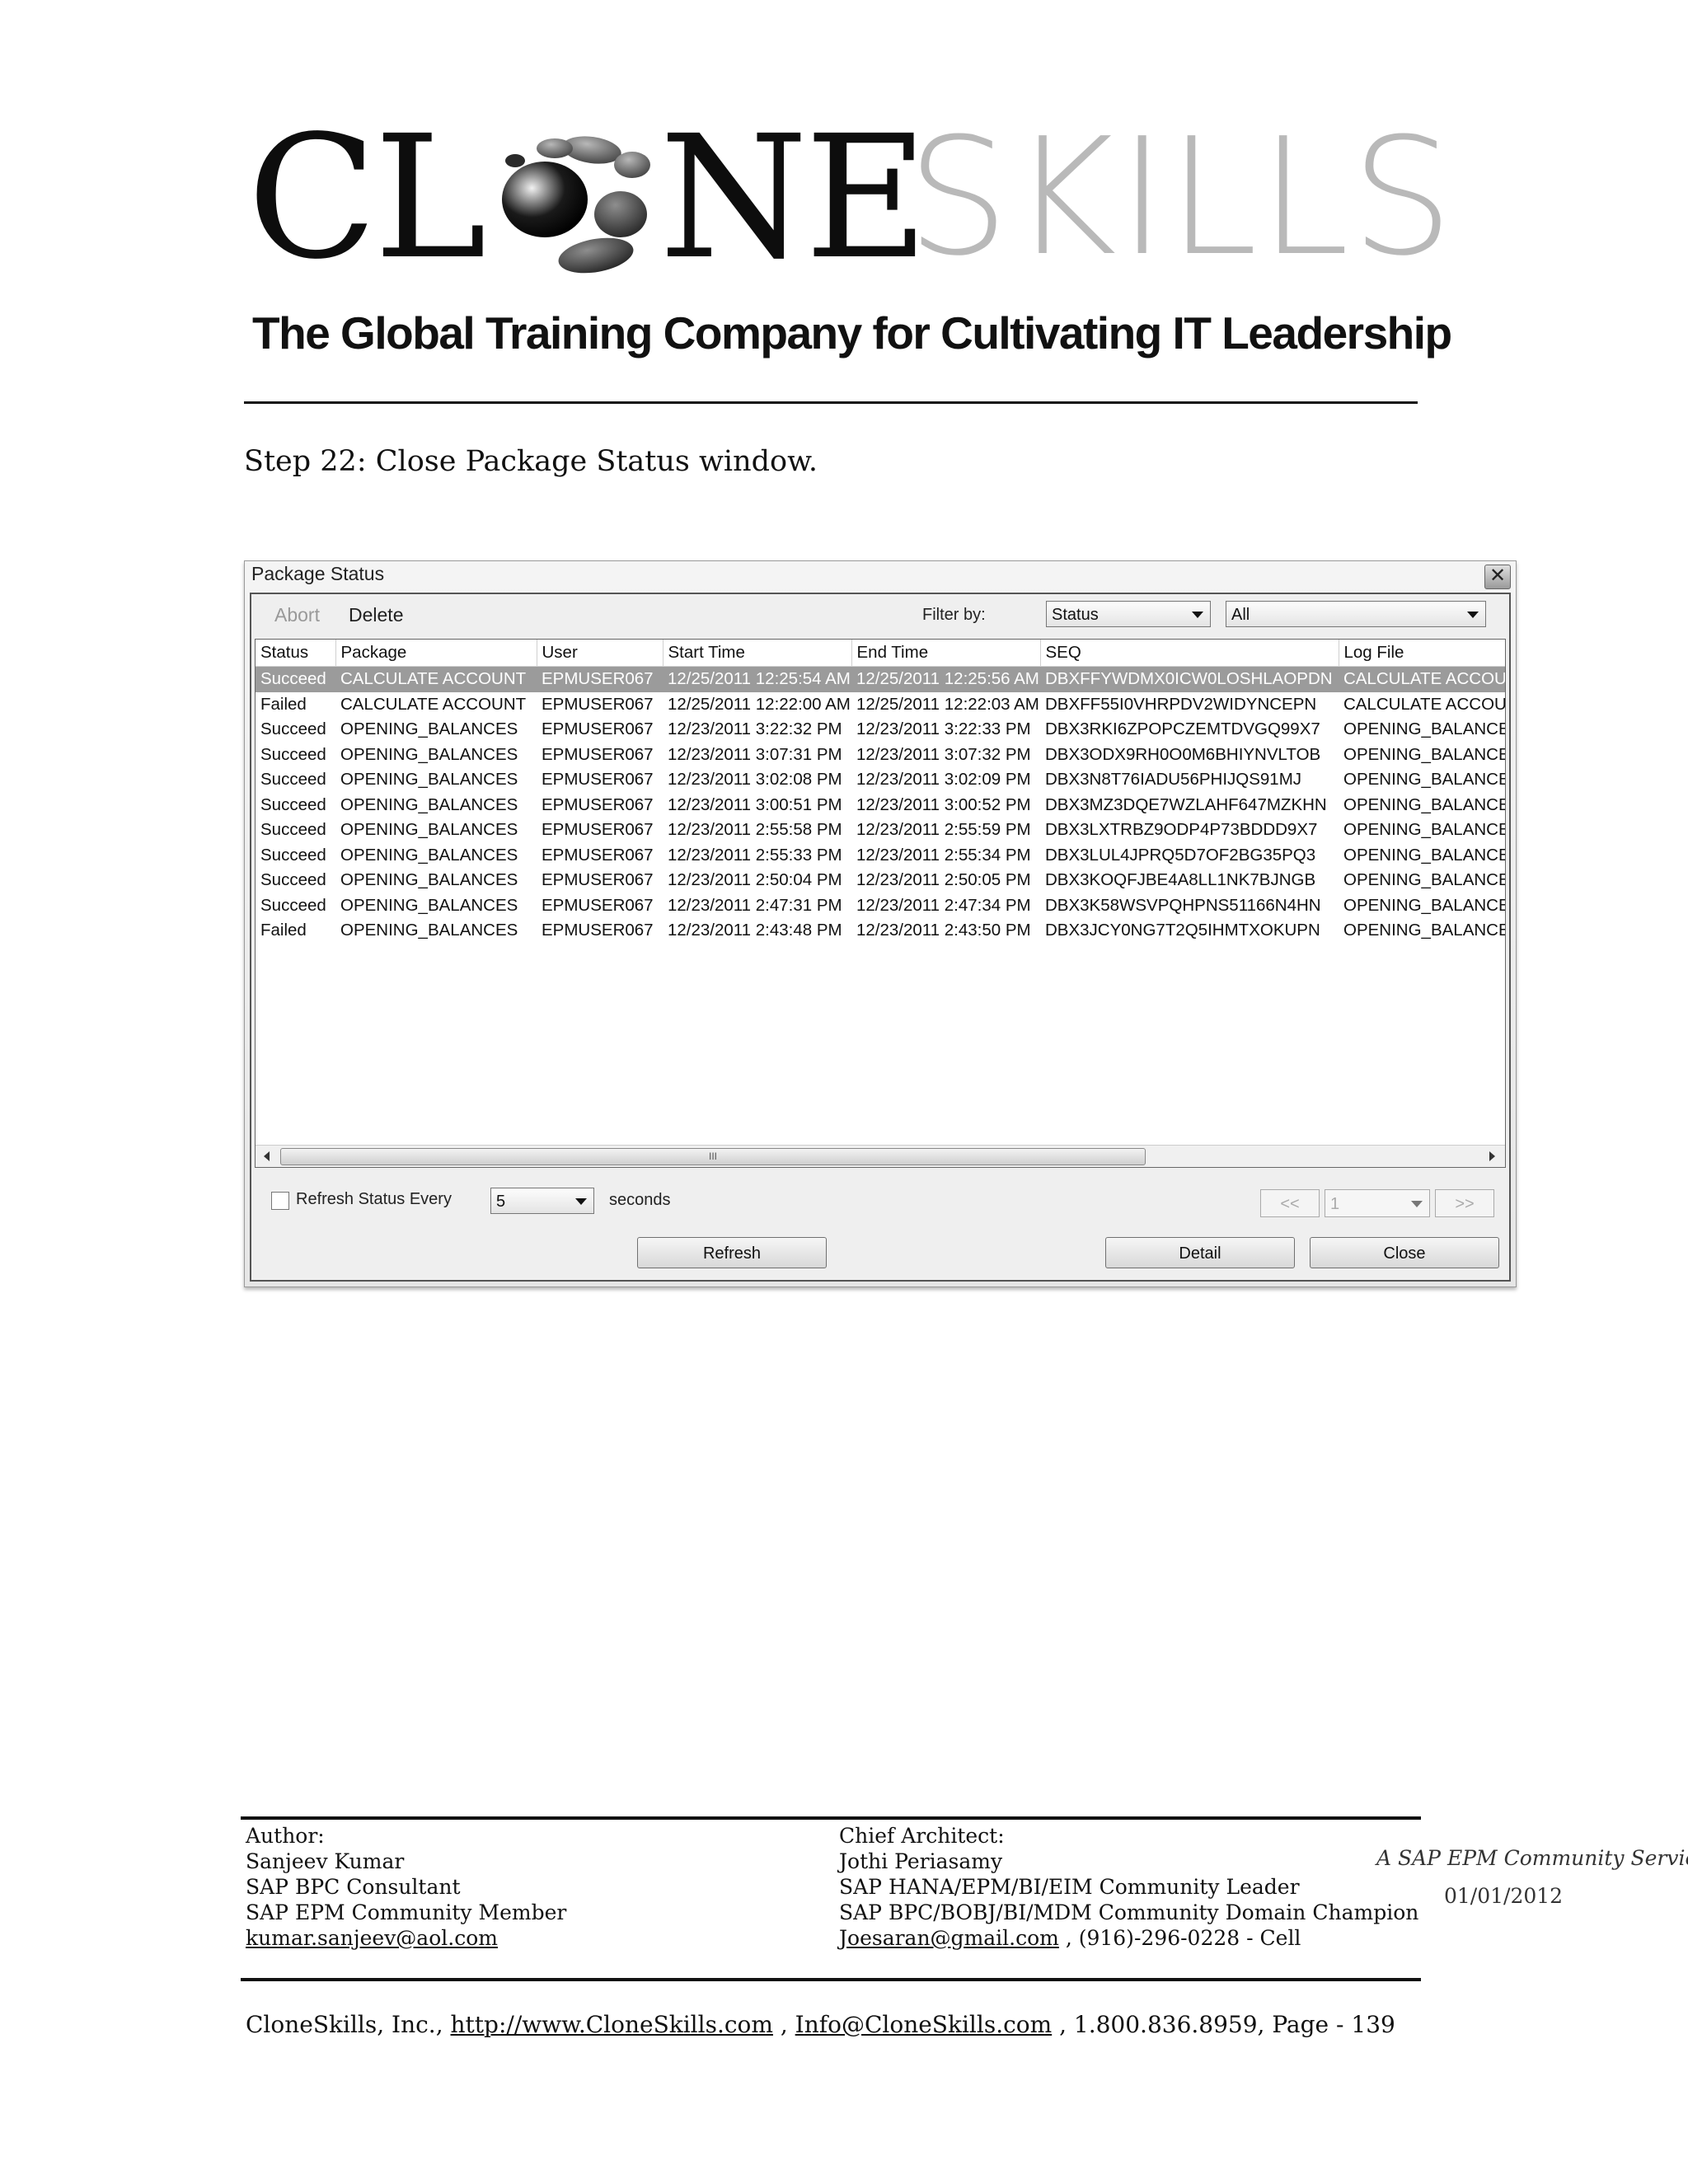 Image resolution: width=1688 pixels, height=2184 pixels. What do you see at coordinates (755, 930) in the screenshot?
I see `cell-start-time: 12/23/2011 2:43:48 PM` at bounding box center [755, 930].